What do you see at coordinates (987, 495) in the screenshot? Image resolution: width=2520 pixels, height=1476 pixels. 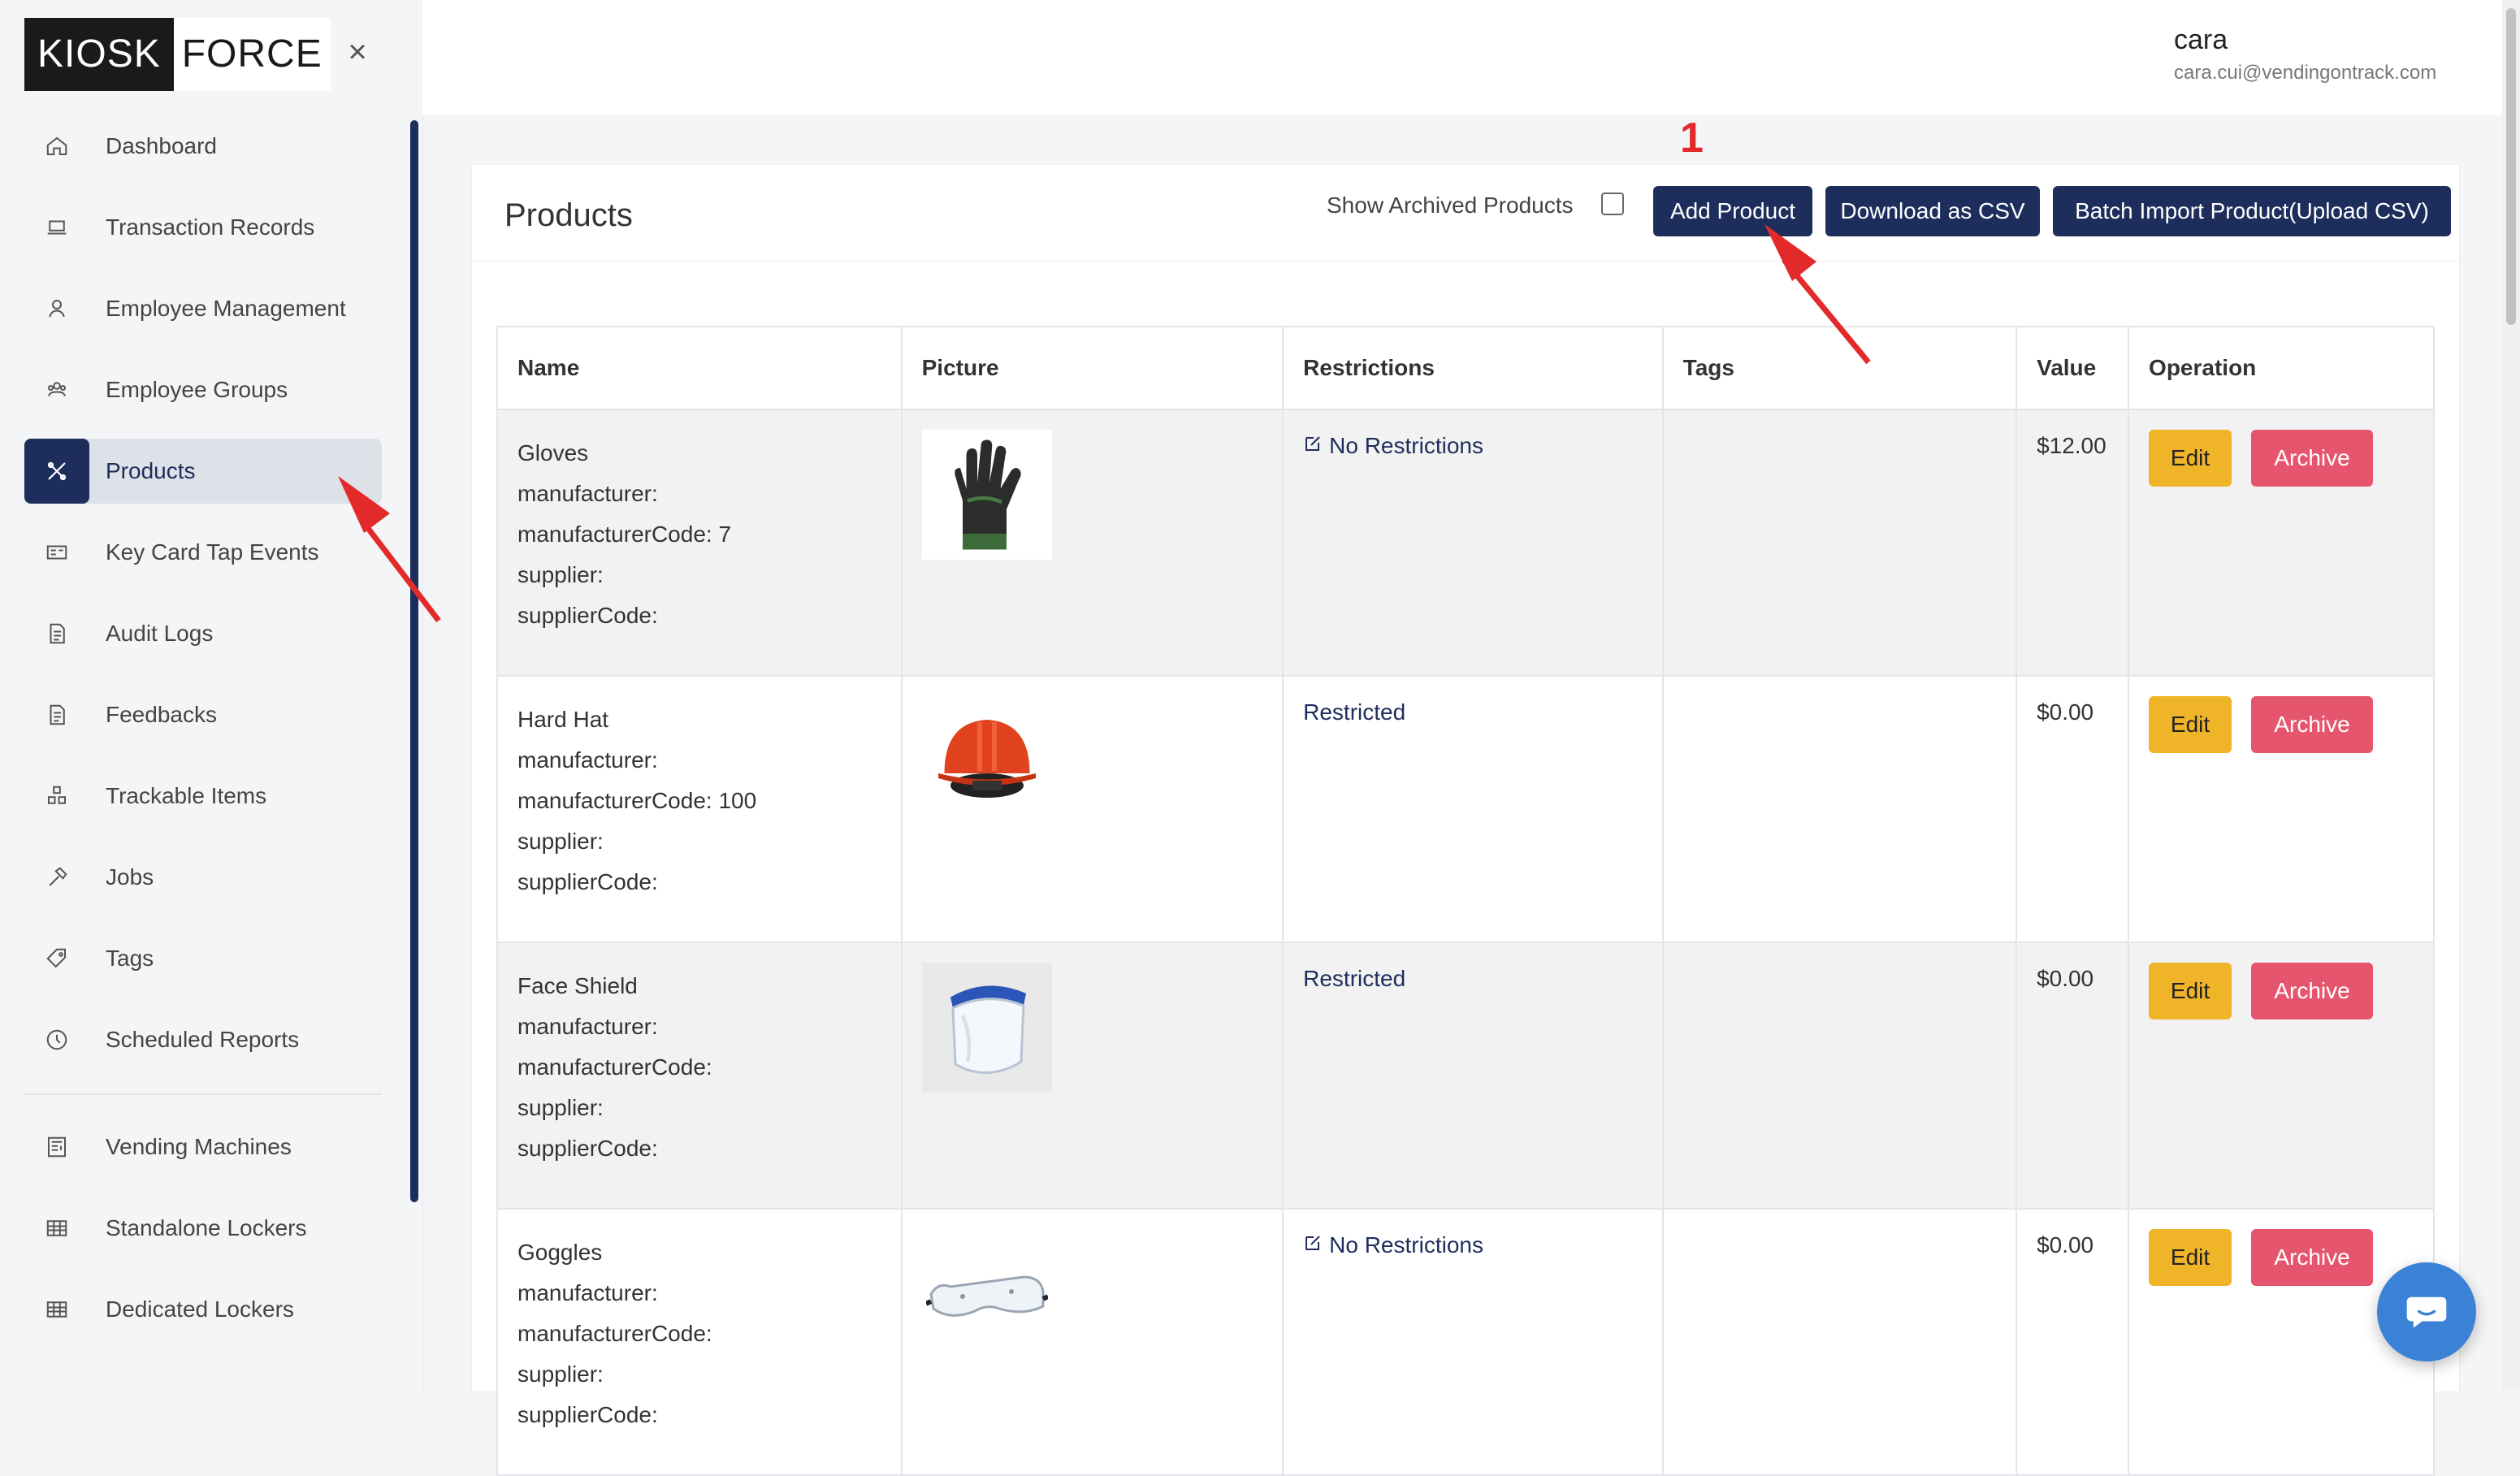 I see `product-image-gloves` at bounding box center [987, 495].